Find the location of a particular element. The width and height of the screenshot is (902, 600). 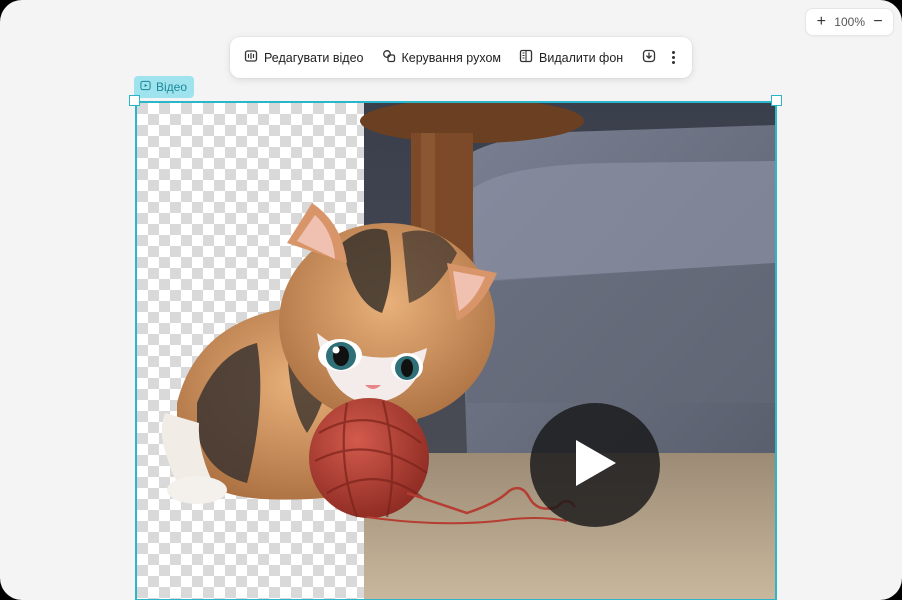

play-button is located at coordinates (595, 465).